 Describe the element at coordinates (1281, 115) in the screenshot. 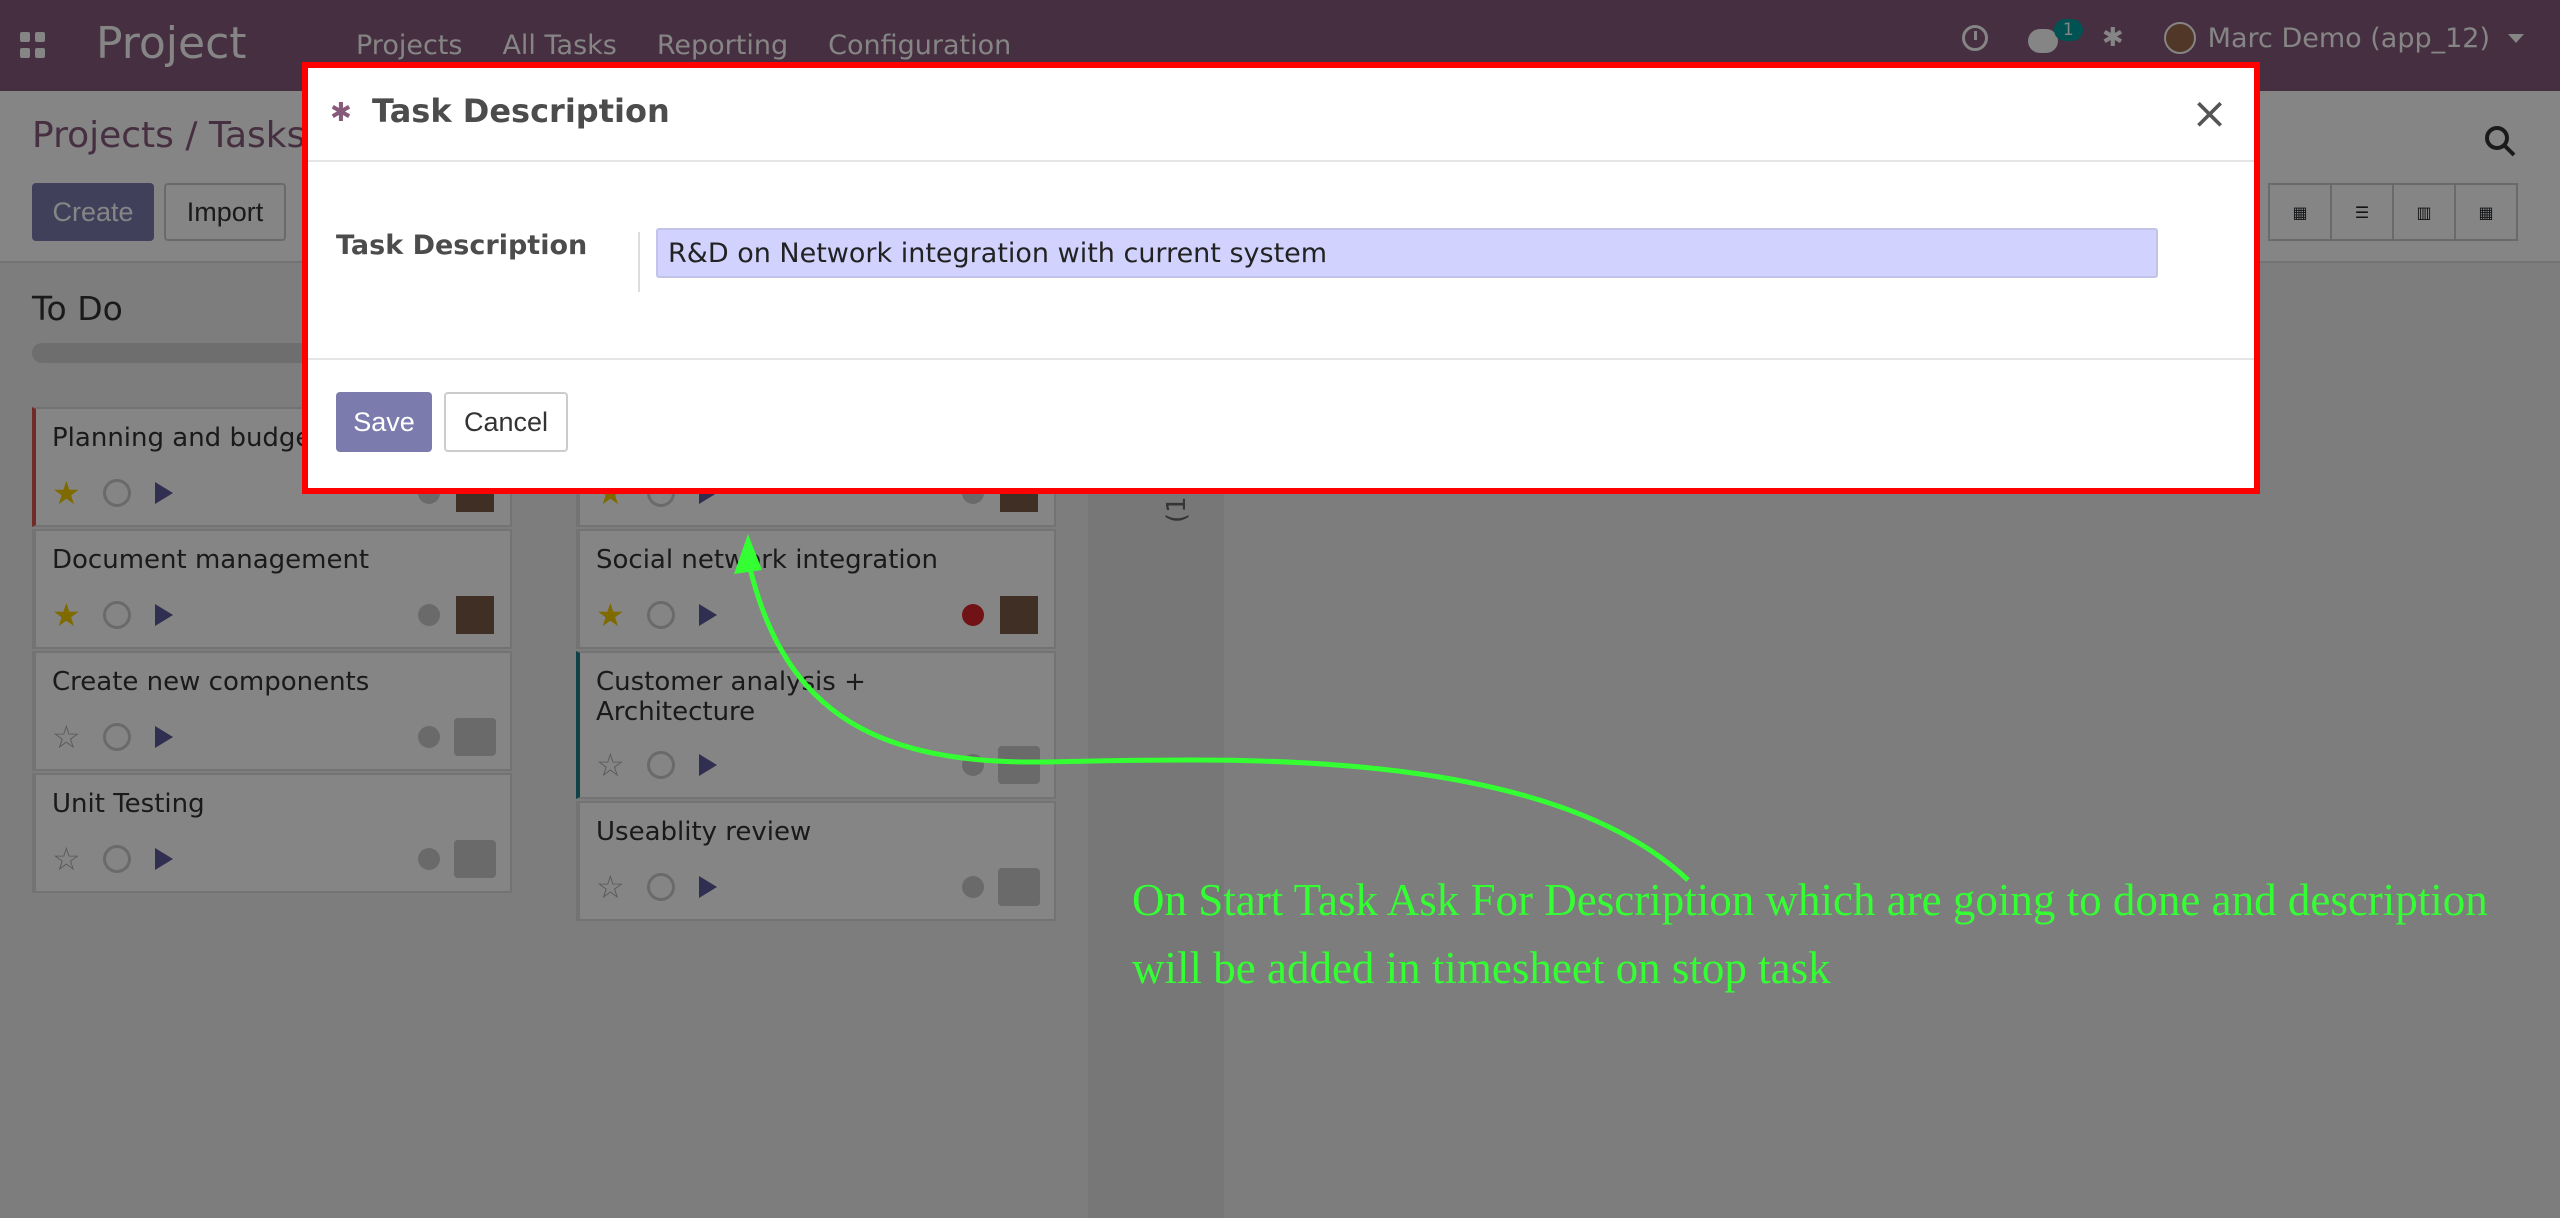

I see `dialog-header: ✱ Task Description ×` at that location.